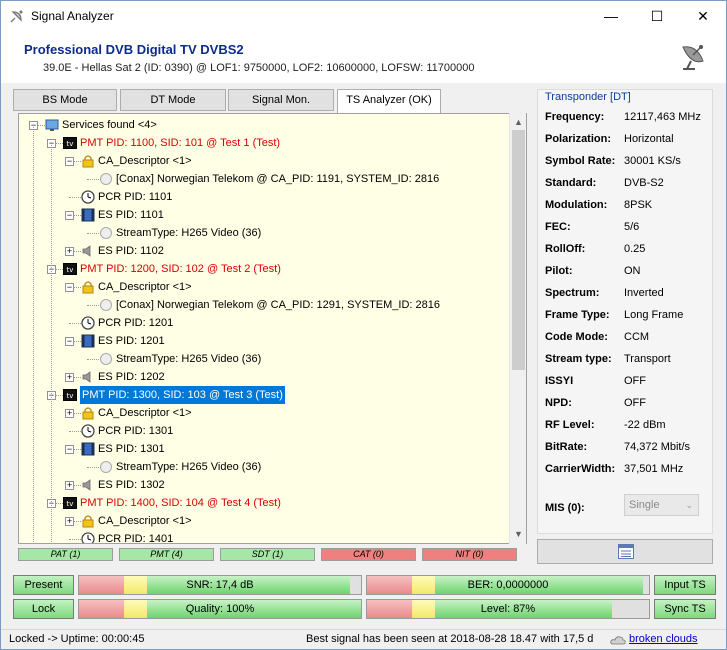 This screenshot has height=650, width=727. What do you see at coordinates (518, 534) in the screenshot?
I see `scroll-down-icon: ▼` at bounding box center [518, 534].